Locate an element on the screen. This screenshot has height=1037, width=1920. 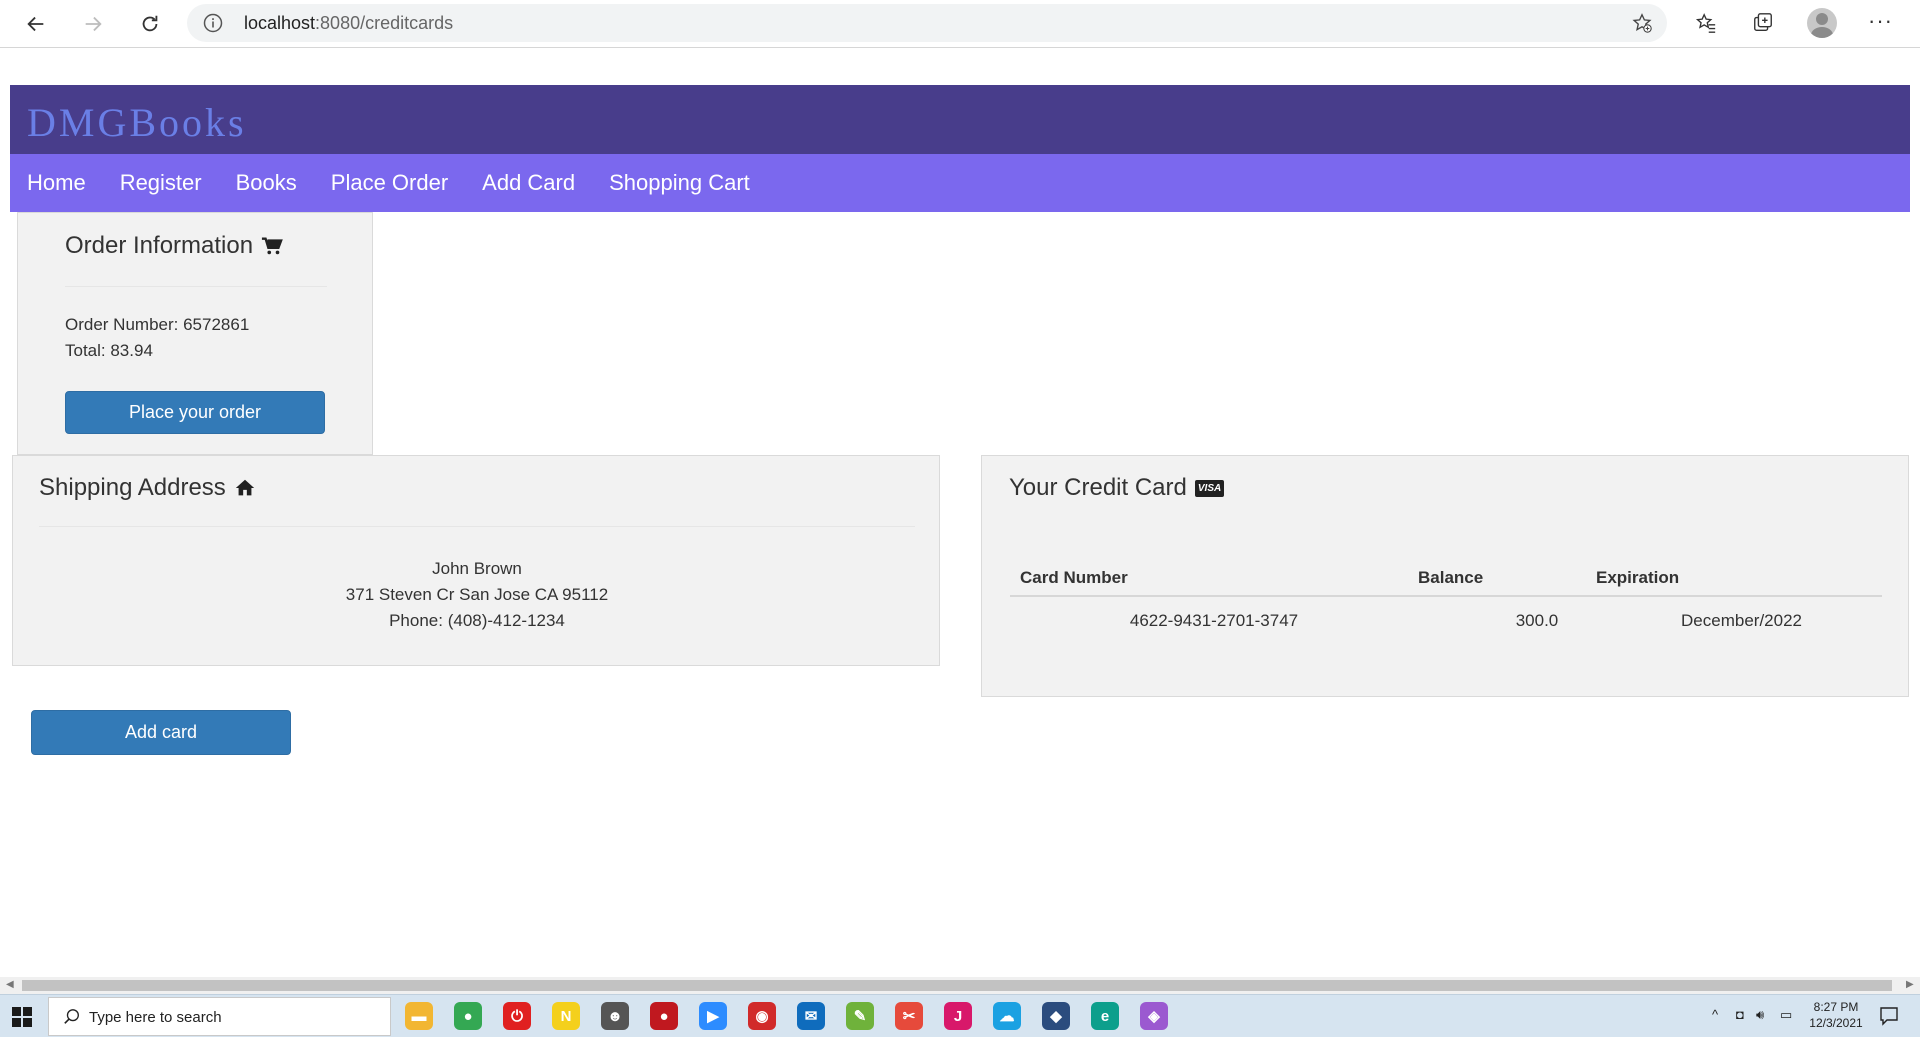
notification-center-icon is located at coordinates (1889, 1016).